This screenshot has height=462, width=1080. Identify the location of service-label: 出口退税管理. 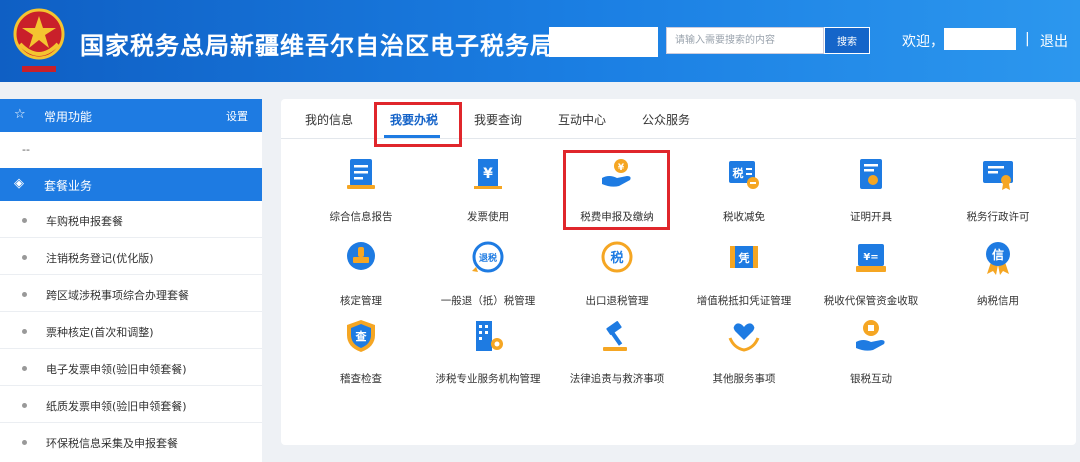
(617, 301).